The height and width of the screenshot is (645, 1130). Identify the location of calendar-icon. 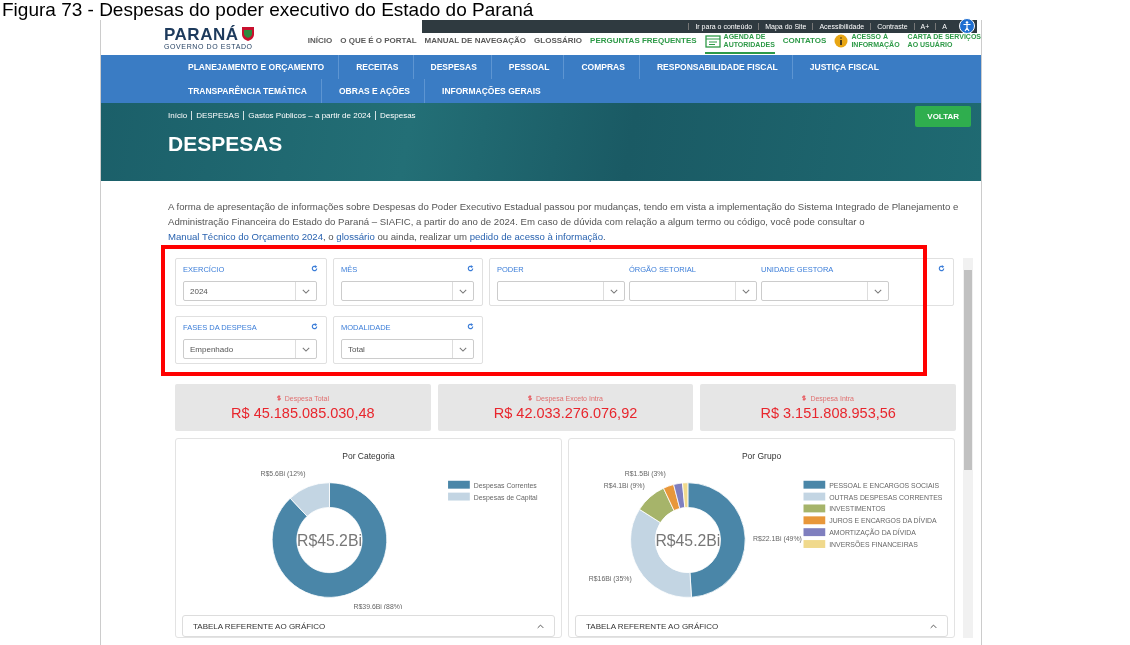
(712, 40).